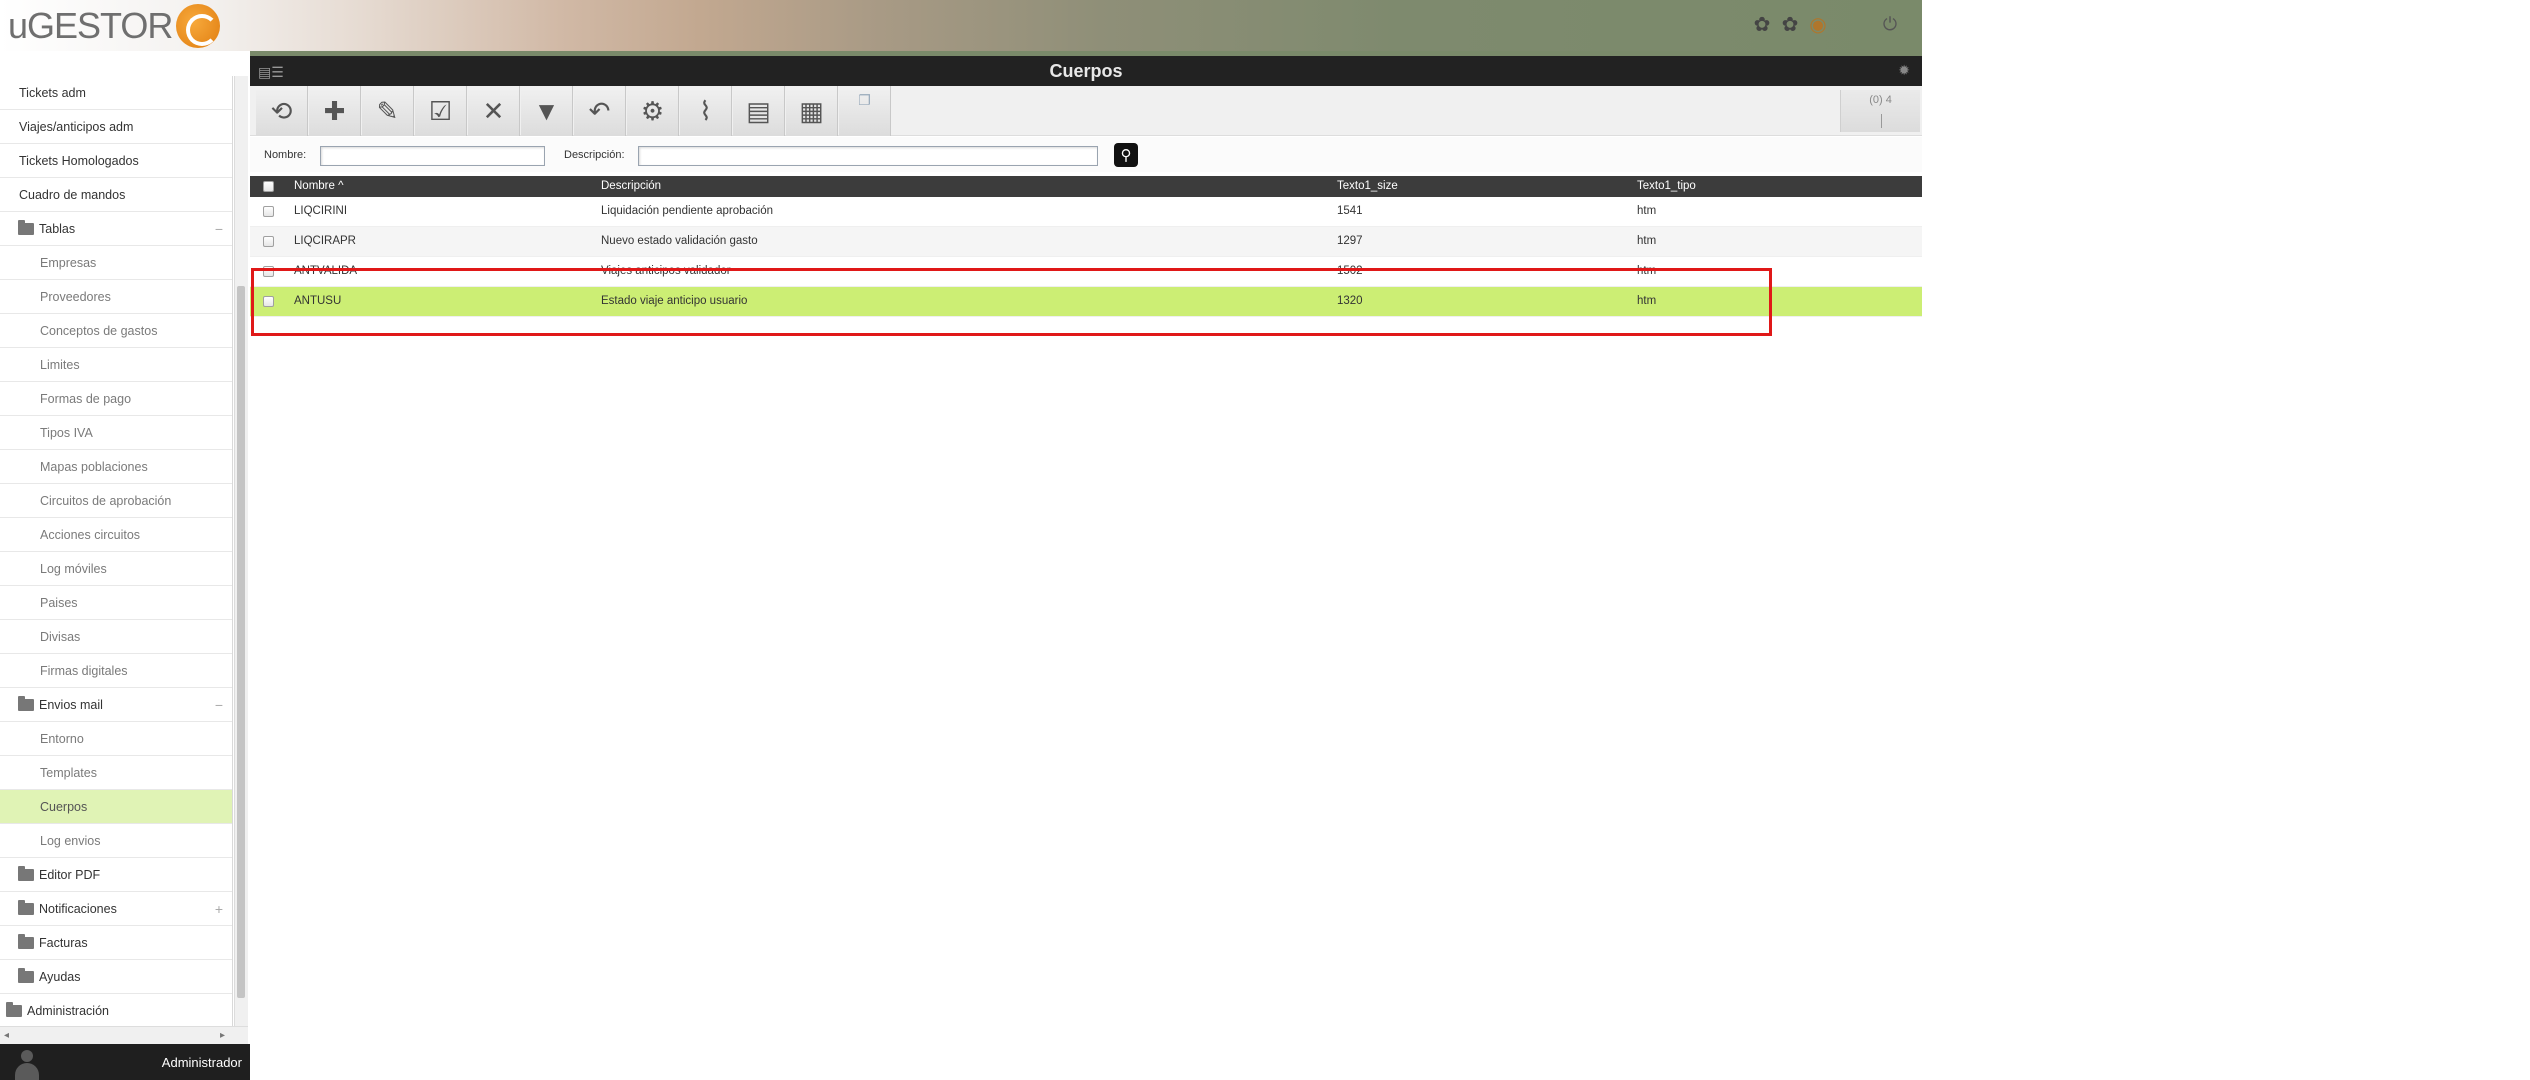 The width and height of the screenshot is (2530, 1080). Describe the element at coordinates (116, 705) in the screenshot. I see `sidebar-item-envios-mail: Envios mail −` at that location.